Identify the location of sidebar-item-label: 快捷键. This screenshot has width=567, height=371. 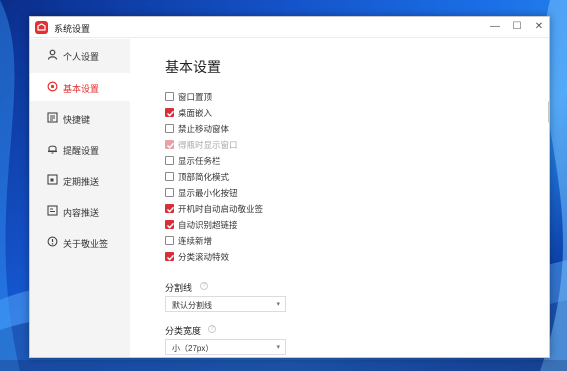
(77, 120).